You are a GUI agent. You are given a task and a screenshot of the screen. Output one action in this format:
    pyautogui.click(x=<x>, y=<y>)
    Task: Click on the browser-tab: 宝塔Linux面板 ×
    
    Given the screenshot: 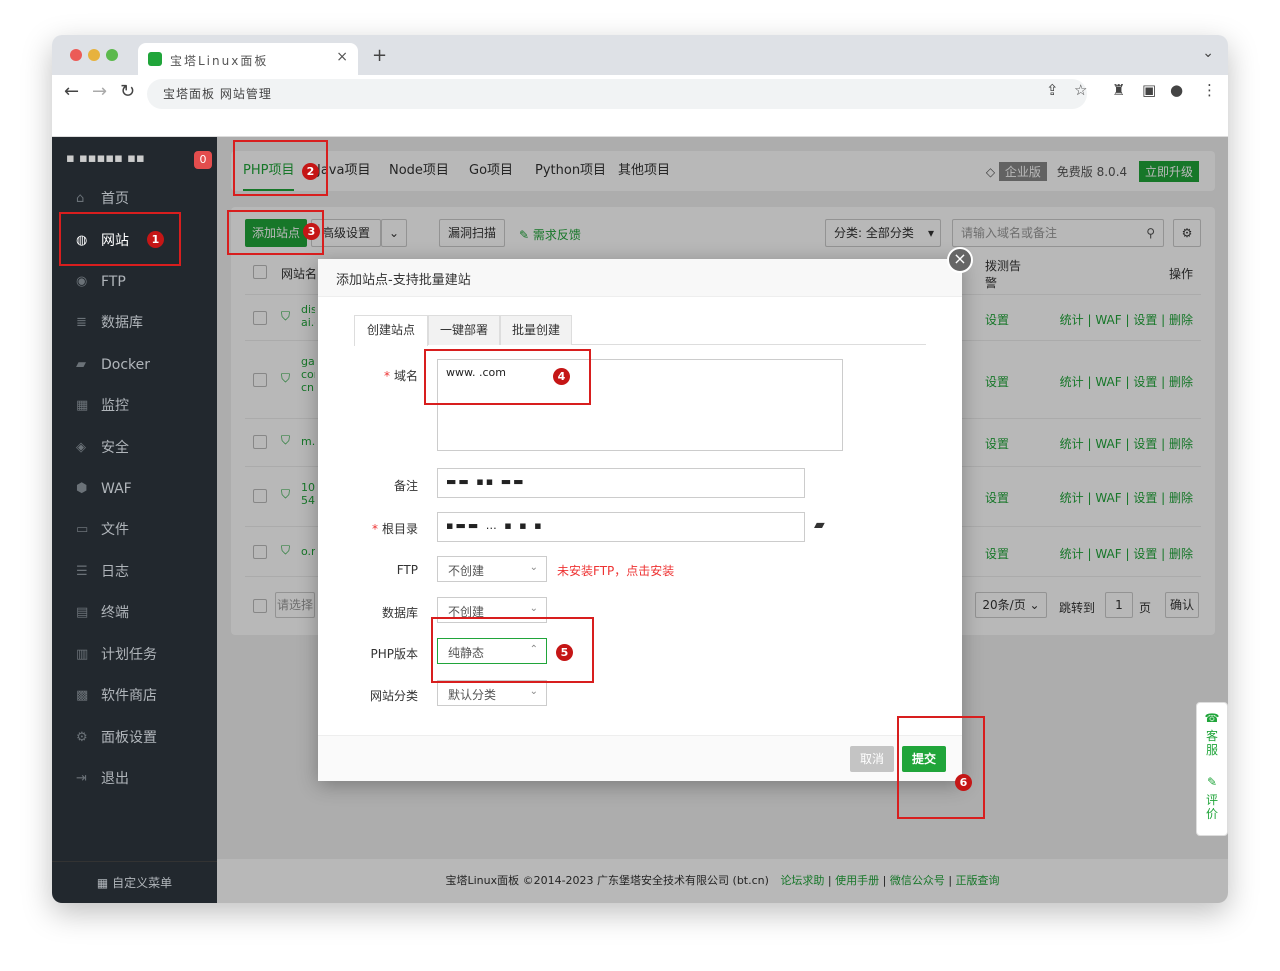 What is the action you would take?
    pyautogui.click(x=248, y=59)
    